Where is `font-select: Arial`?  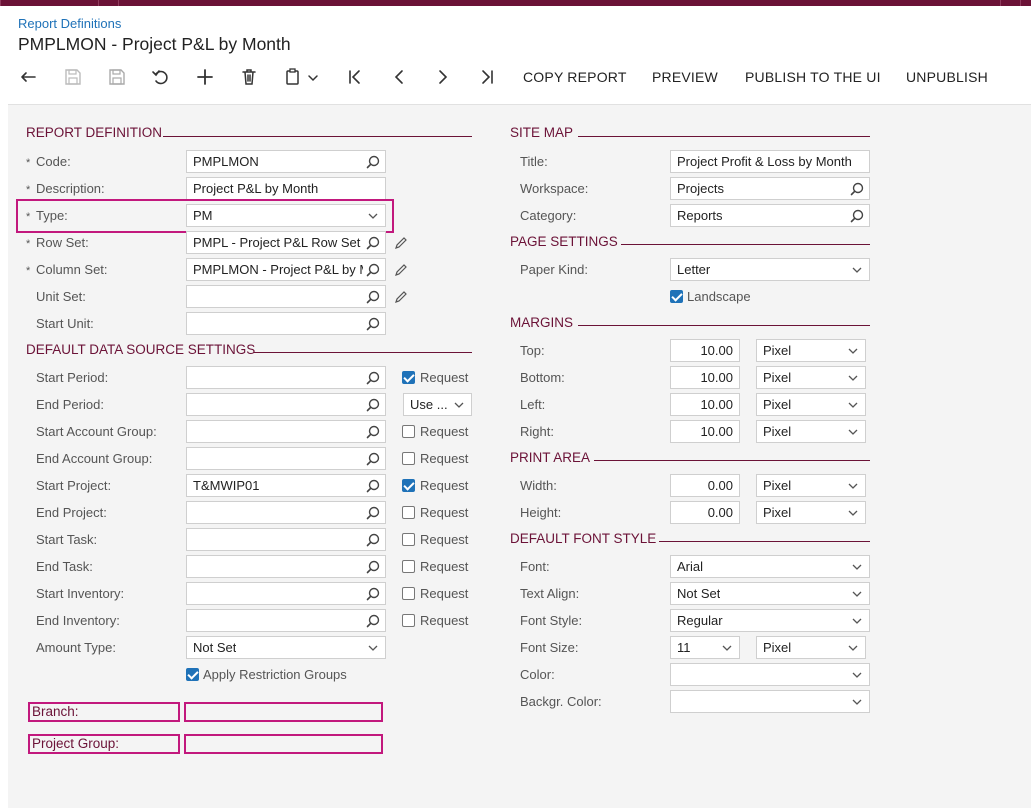
font-select: Arial is located at coordinates (770, 566).